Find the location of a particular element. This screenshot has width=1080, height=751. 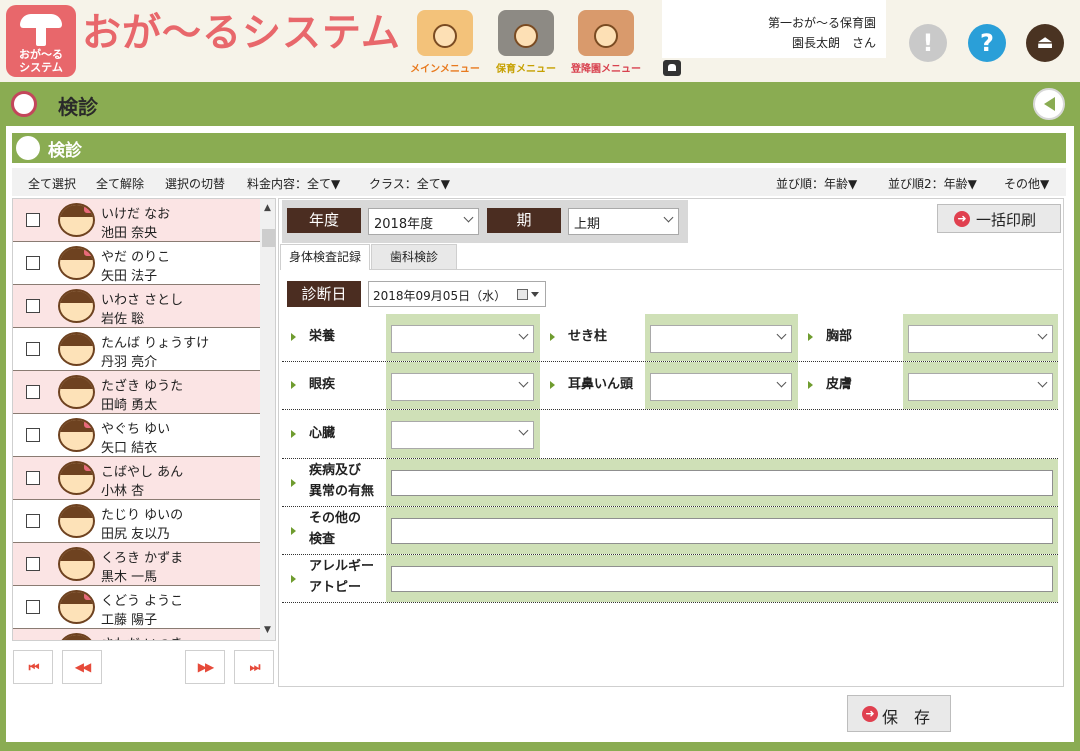

scroll-down-icon: ▼ is located at coordinates (267, 630).